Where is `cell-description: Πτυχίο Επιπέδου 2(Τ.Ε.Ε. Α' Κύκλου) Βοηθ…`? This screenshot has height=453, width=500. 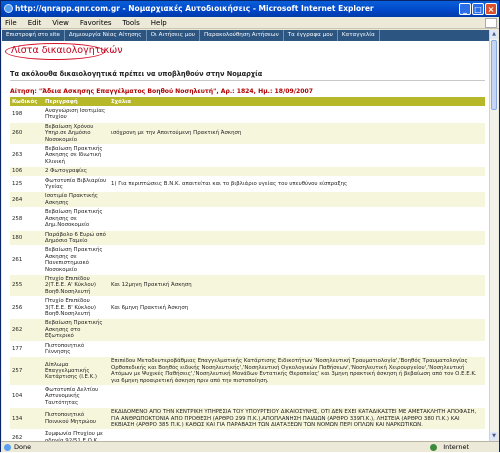
cell-description: Πτυχίο Επιπέδου 2(Τ.Ε.Ε. Α' Κύκλου) Βοηθ… is located at coordinates (76, 285).